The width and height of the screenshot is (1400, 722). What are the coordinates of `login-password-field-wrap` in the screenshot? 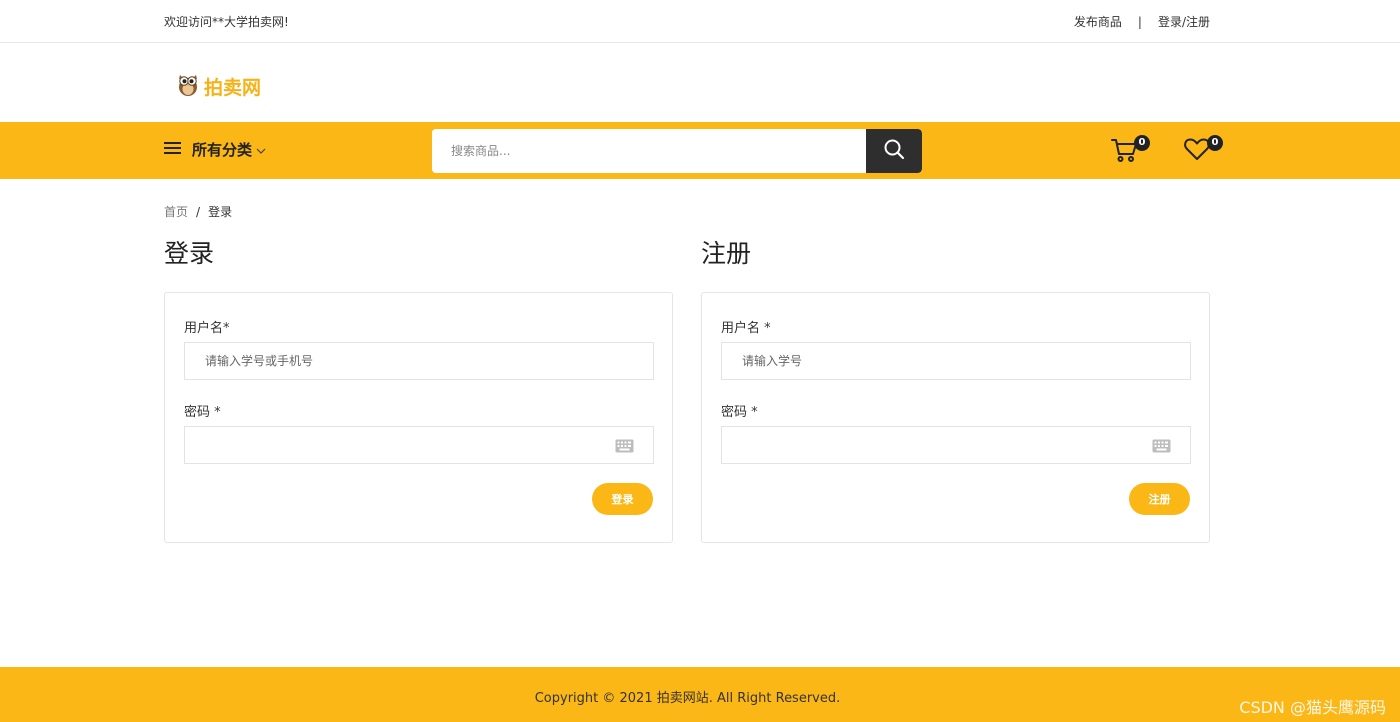 It's located at (419, 445).